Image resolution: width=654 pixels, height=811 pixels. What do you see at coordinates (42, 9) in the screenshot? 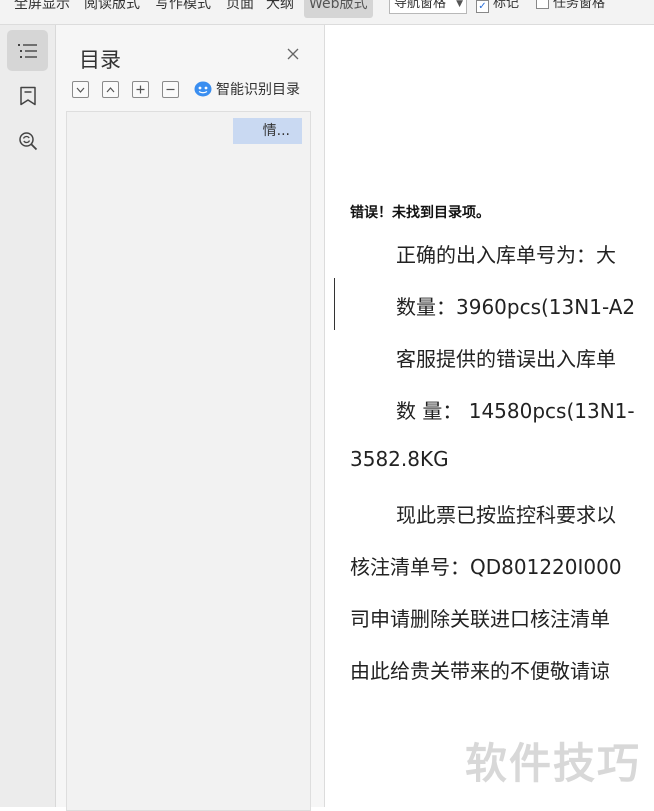
I see `full-screen-button: 全屏显示` at bounding box center [42, 9].